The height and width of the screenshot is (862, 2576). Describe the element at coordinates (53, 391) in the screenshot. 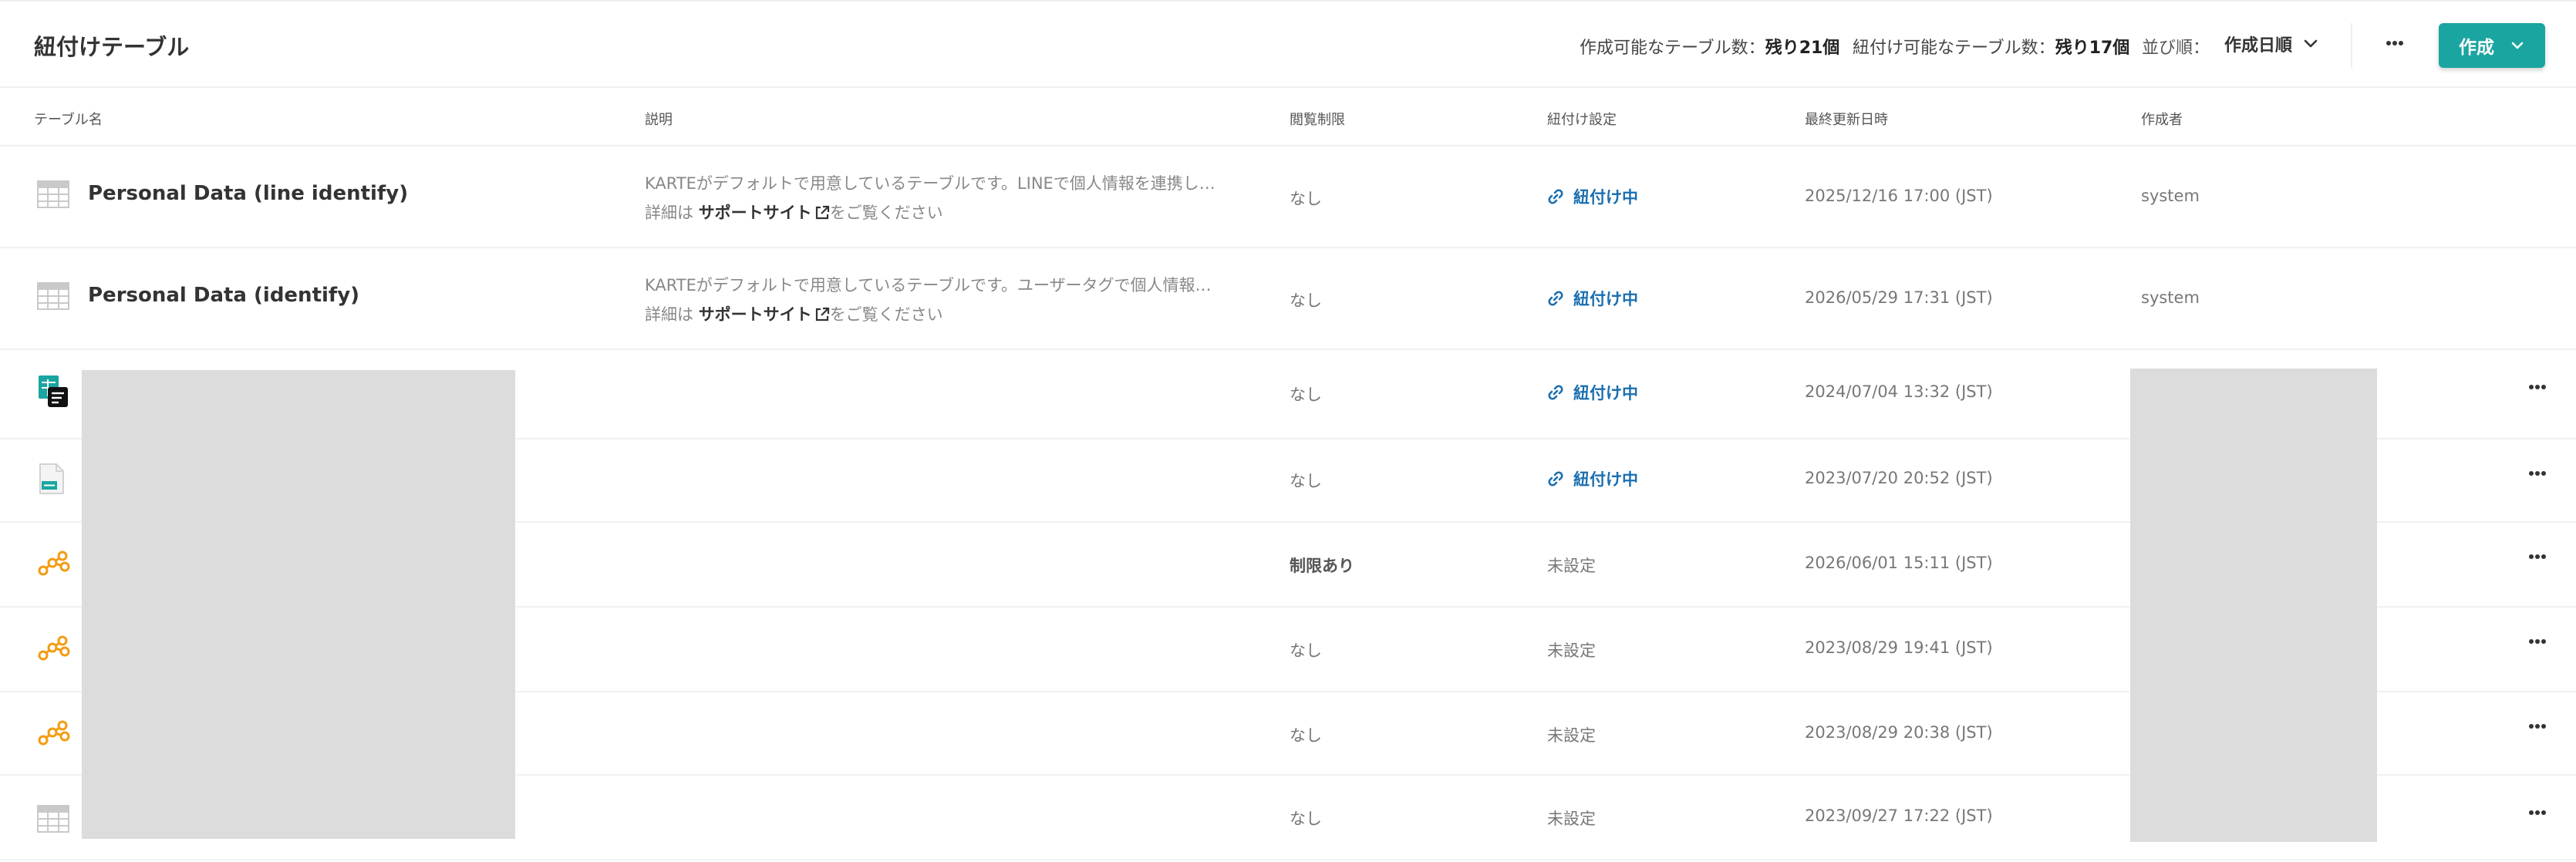

I see `sheet-icon` at that location.